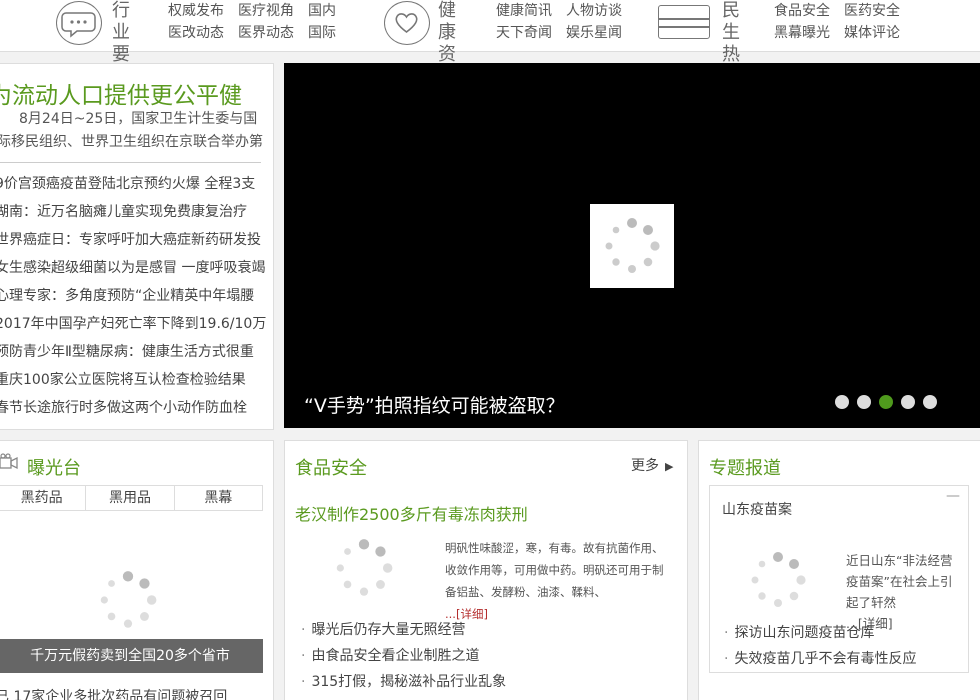 The image size is (980, 700). I want to click on slide-caption: “V手势”拍照指纹可能被盗取？, so click(434, 404).